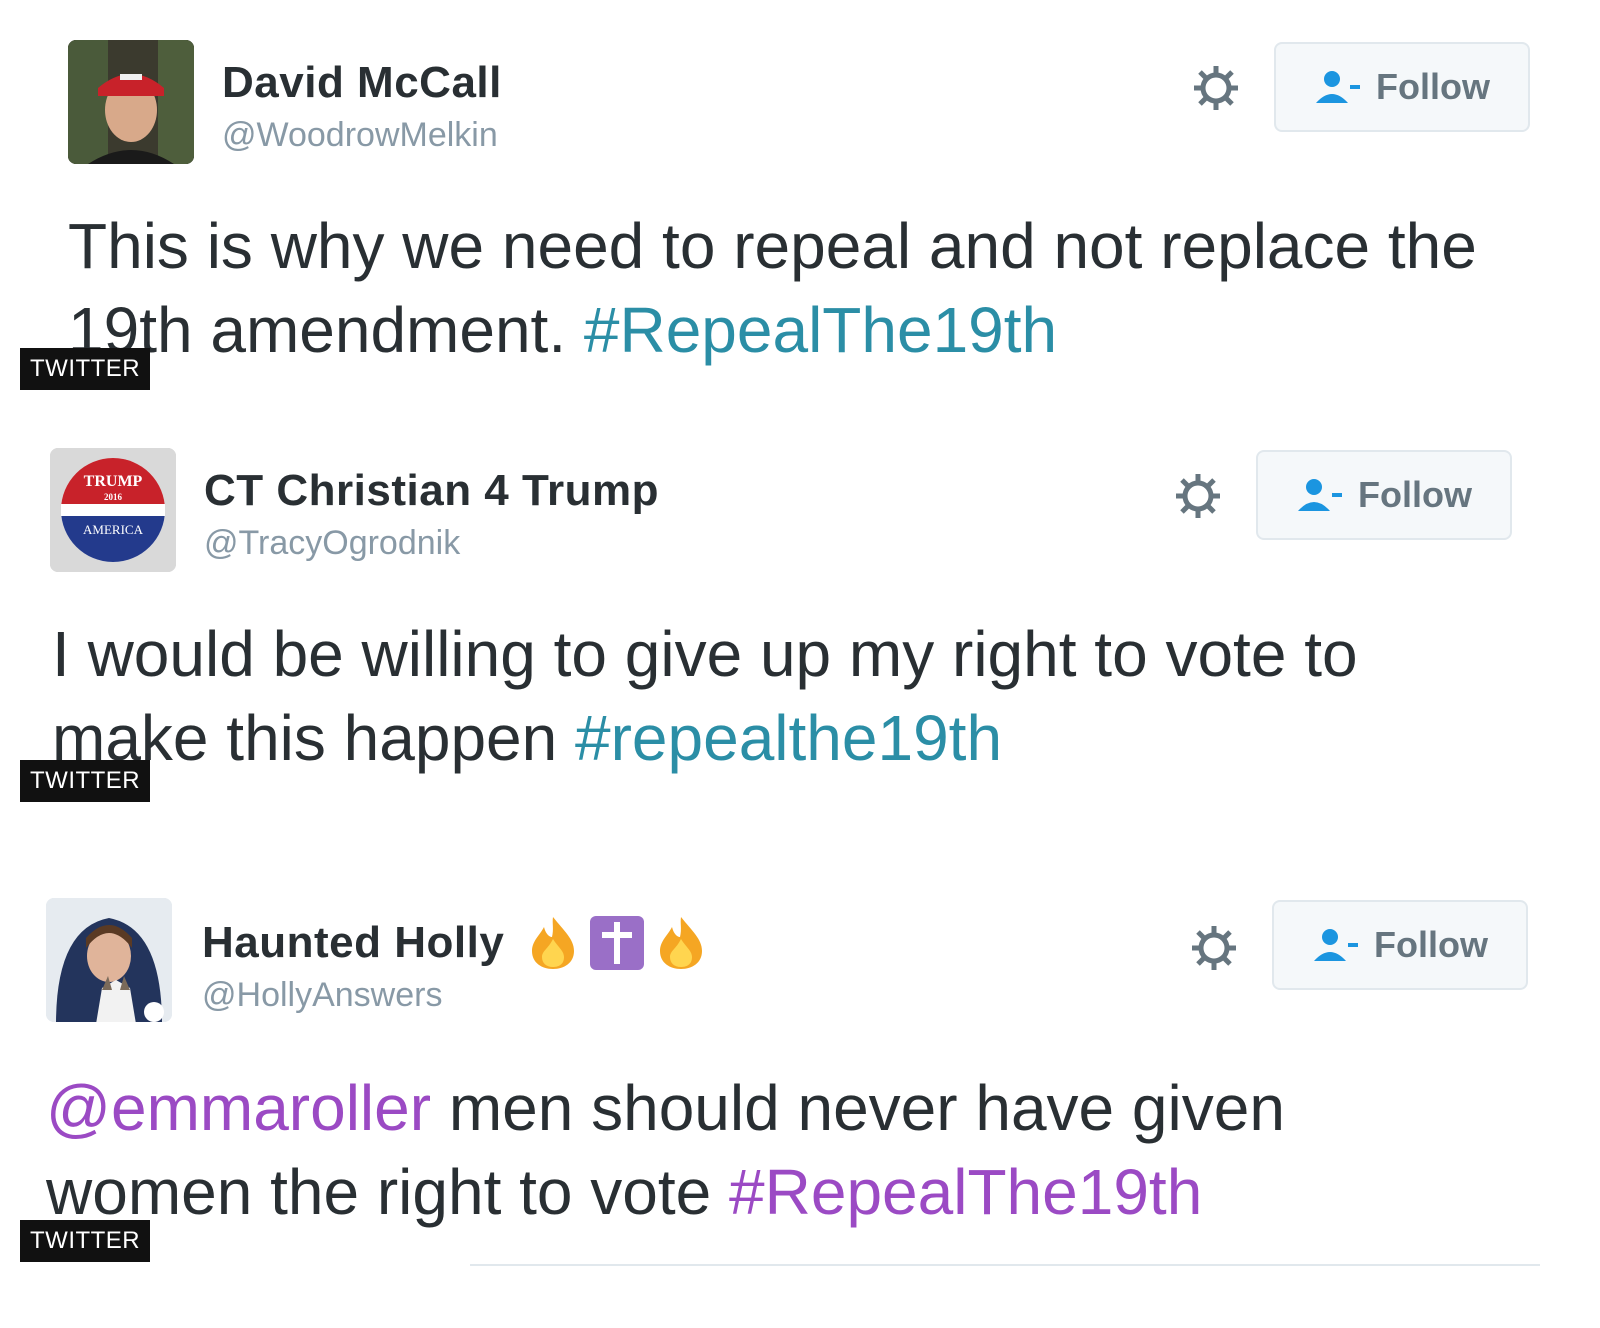 This screenshot has height=1328, width=1600. Describe the element at coordinates (360, 135) in the screenshot. I see `user-handle: @WoodrowMelkin` at that location.